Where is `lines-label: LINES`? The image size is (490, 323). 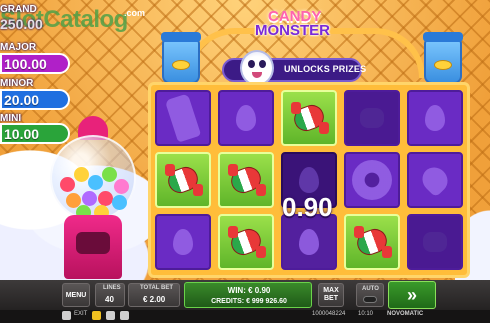
lines-label: LINES is located at coordinates (112, 288).